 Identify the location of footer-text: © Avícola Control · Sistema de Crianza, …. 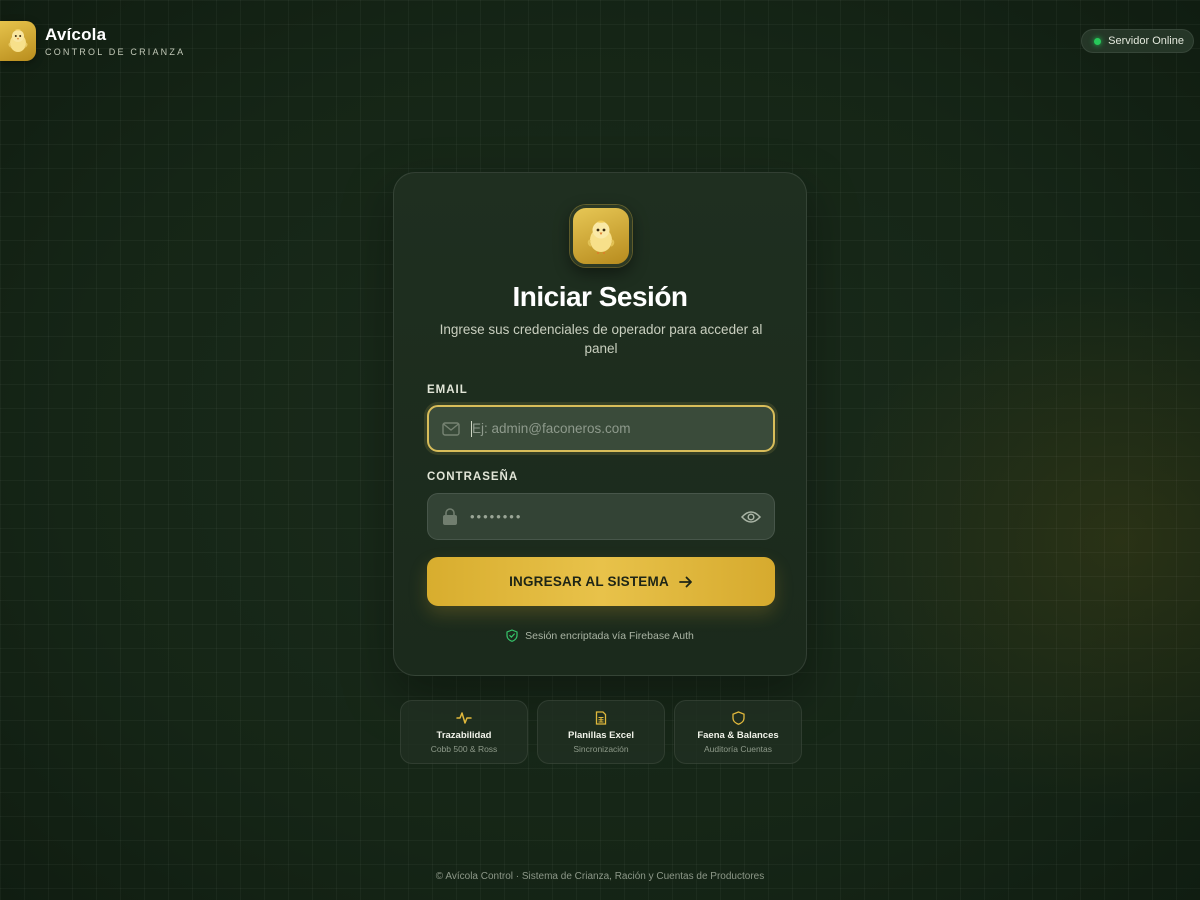
(600, 876).